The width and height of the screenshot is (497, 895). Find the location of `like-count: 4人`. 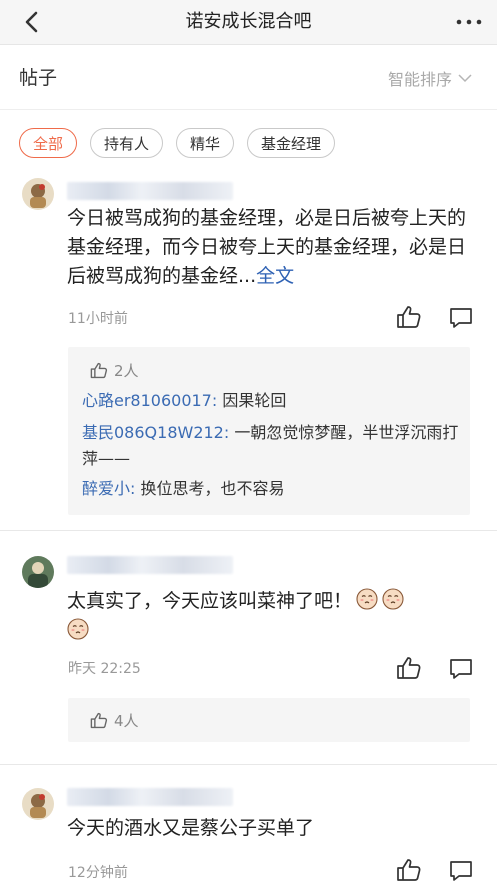

like-count: 4人 is located at coordinates (114, 720).